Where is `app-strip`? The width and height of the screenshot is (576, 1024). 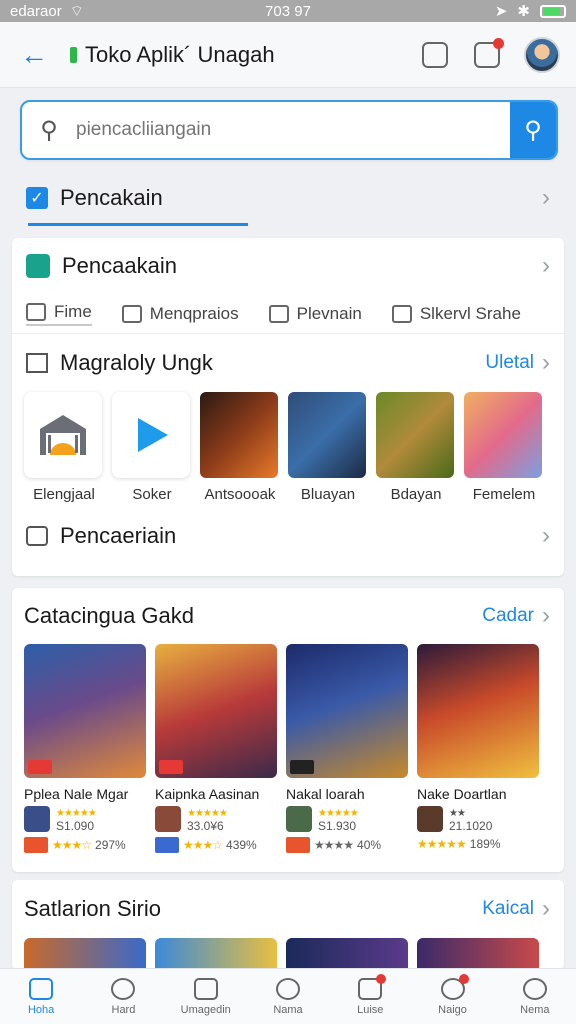 app-strip is located at coordinates (288, 435).